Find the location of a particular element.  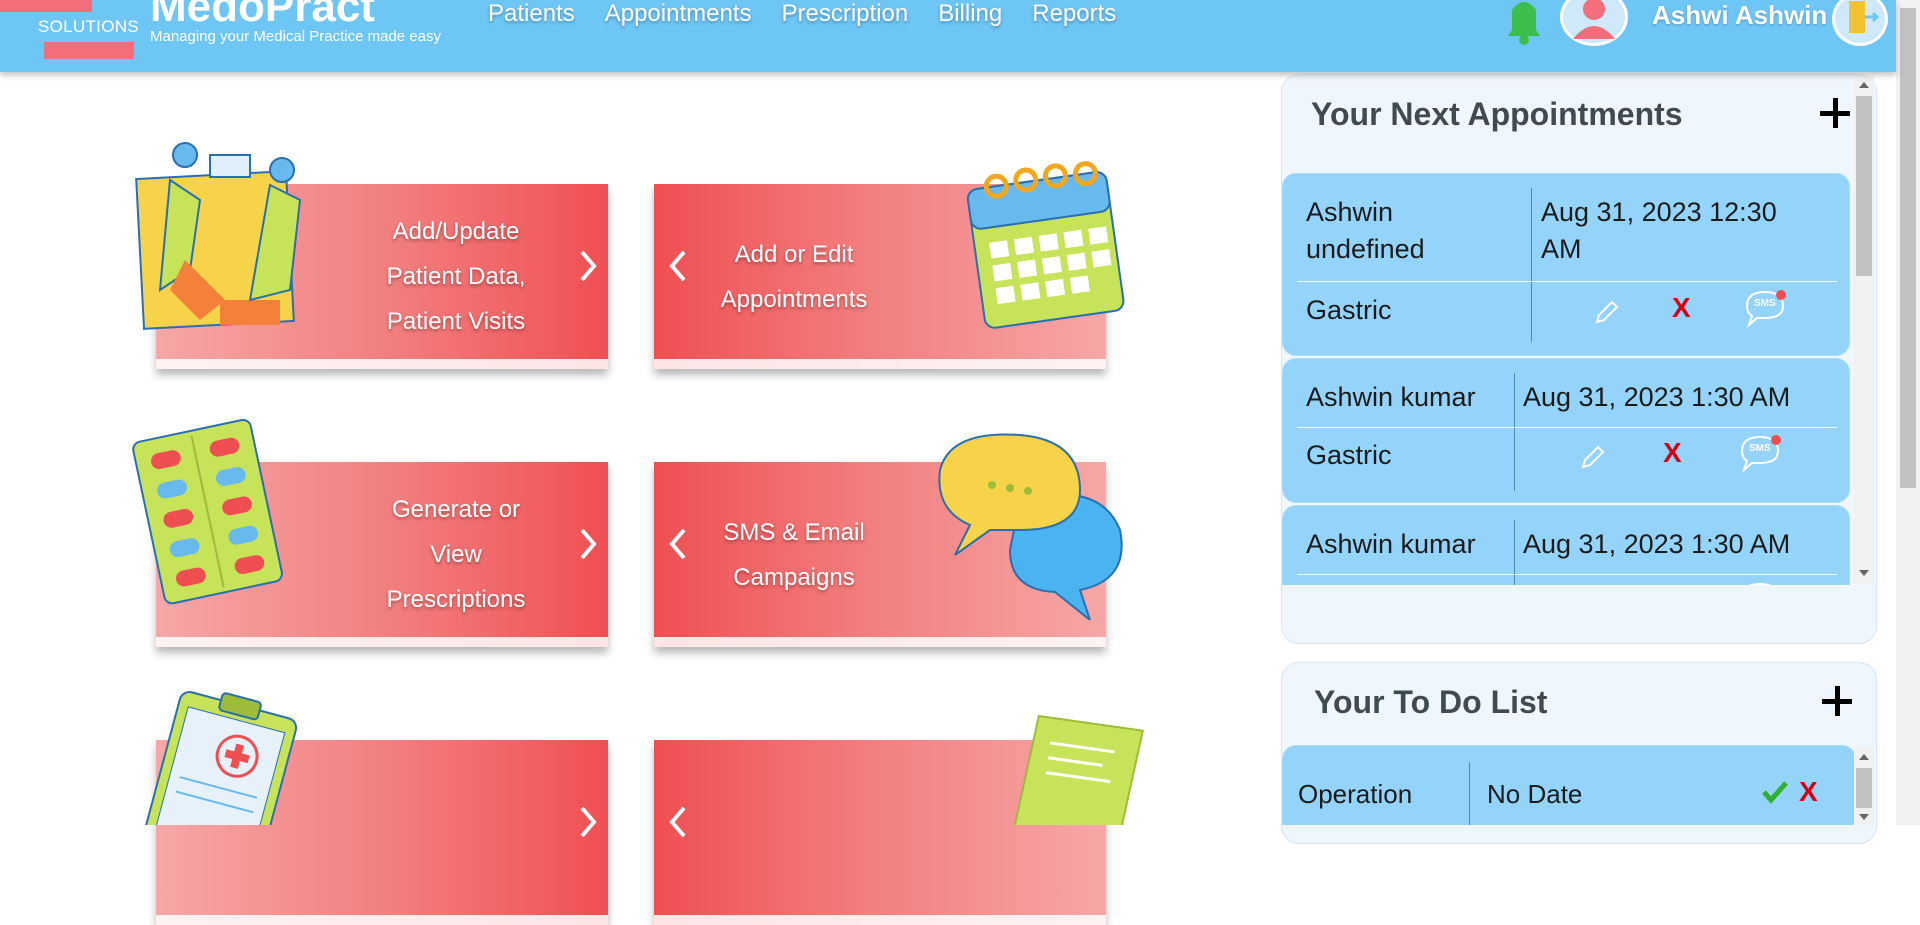

user-name: Ashwi Ashwin is located at coordinates (1739, 15).